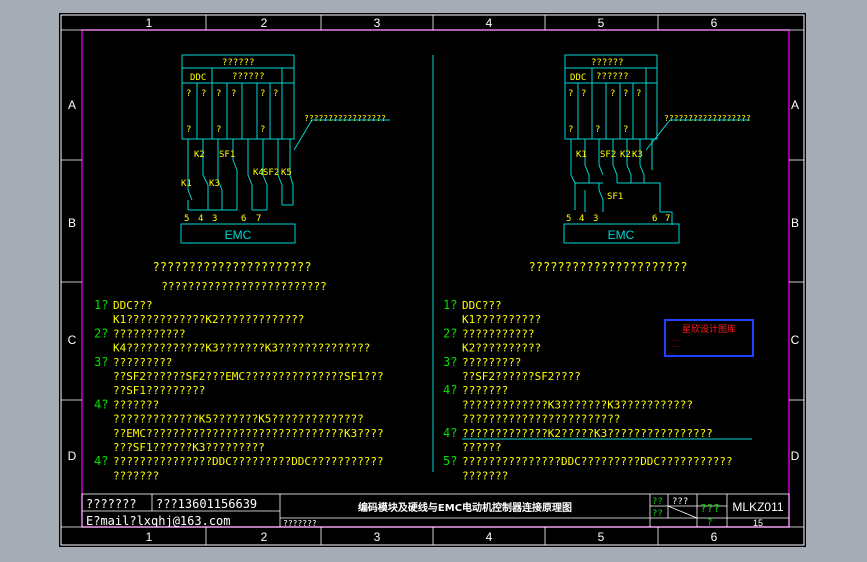 The image size is (867, 562). What do you see at coordinates (149, 537) in the screenshot?
I see `col-label-1-bottom: 1` at bounding box center [149, 537].